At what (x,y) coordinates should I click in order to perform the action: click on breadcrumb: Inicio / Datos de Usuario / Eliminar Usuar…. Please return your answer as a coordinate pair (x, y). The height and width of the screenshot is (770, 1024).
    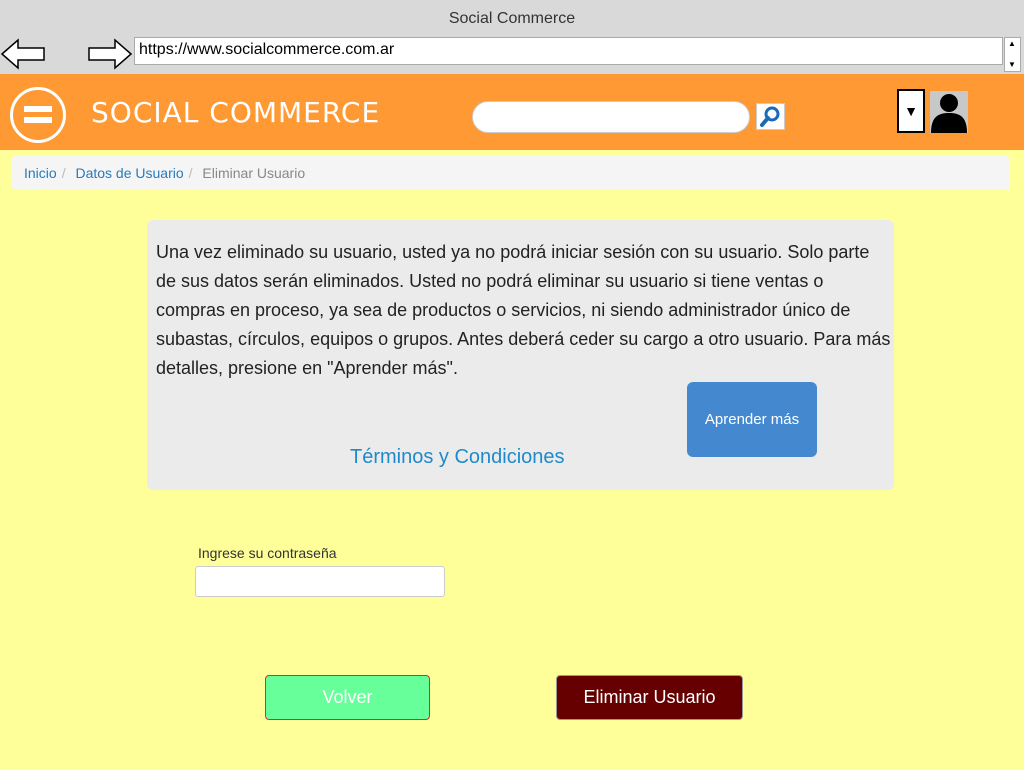
    Looking at the image, I should click on (511, 173).